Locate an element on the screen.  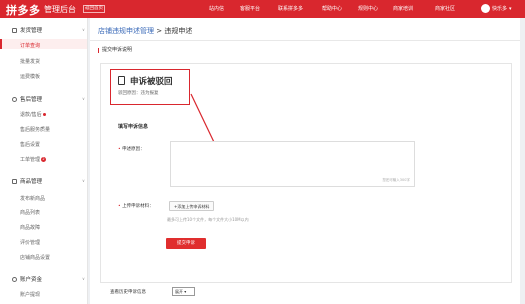
sidebar-group-shipping: 发货管理 is located at coordinates (27, 30).